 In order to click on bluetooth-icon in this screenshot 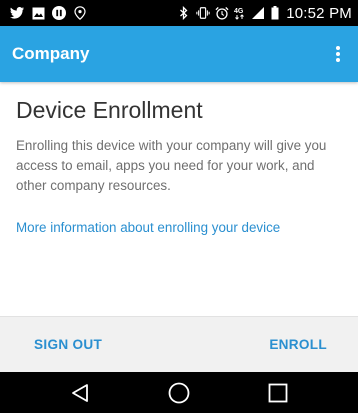, I will do `click(184, 13)`.